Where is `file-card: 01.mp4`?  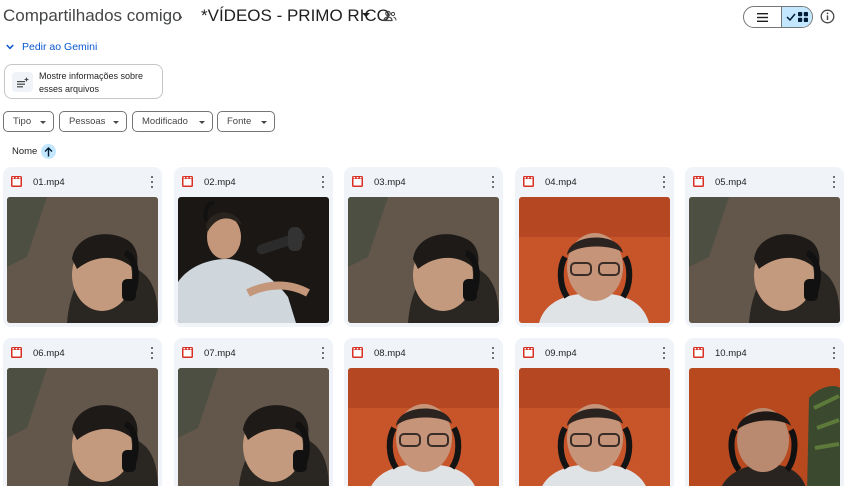 file-card: 01.mp4 is located at coordinates (82, 247).